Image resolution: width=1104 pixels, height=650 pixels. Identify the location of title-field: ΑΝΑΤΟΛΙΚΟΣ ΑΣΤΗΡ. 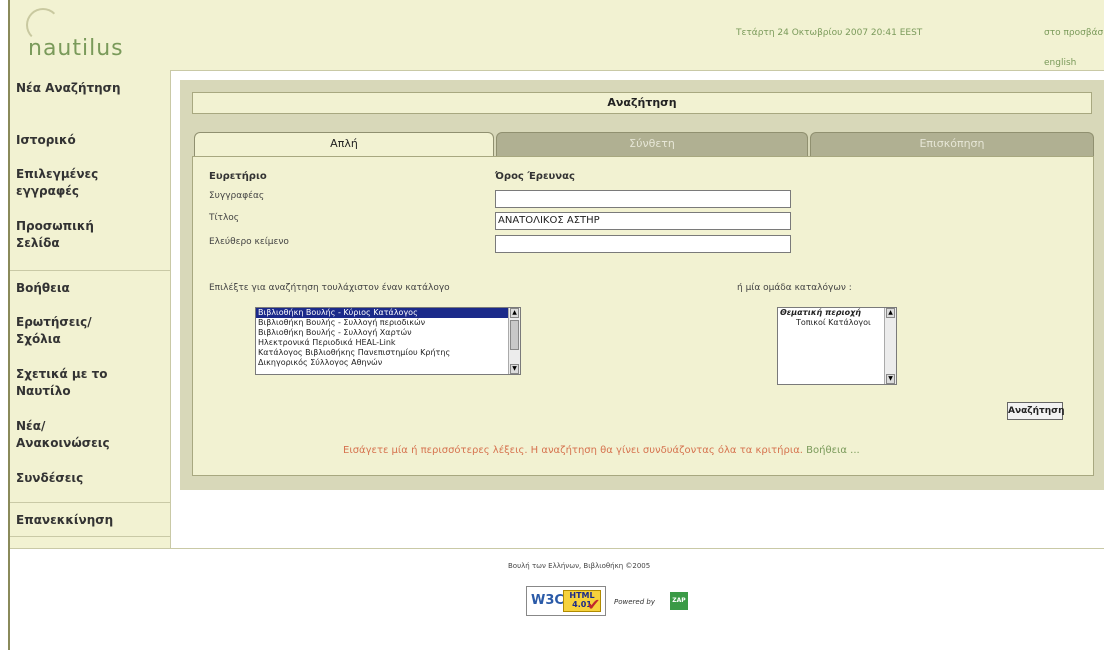
(643, 221).